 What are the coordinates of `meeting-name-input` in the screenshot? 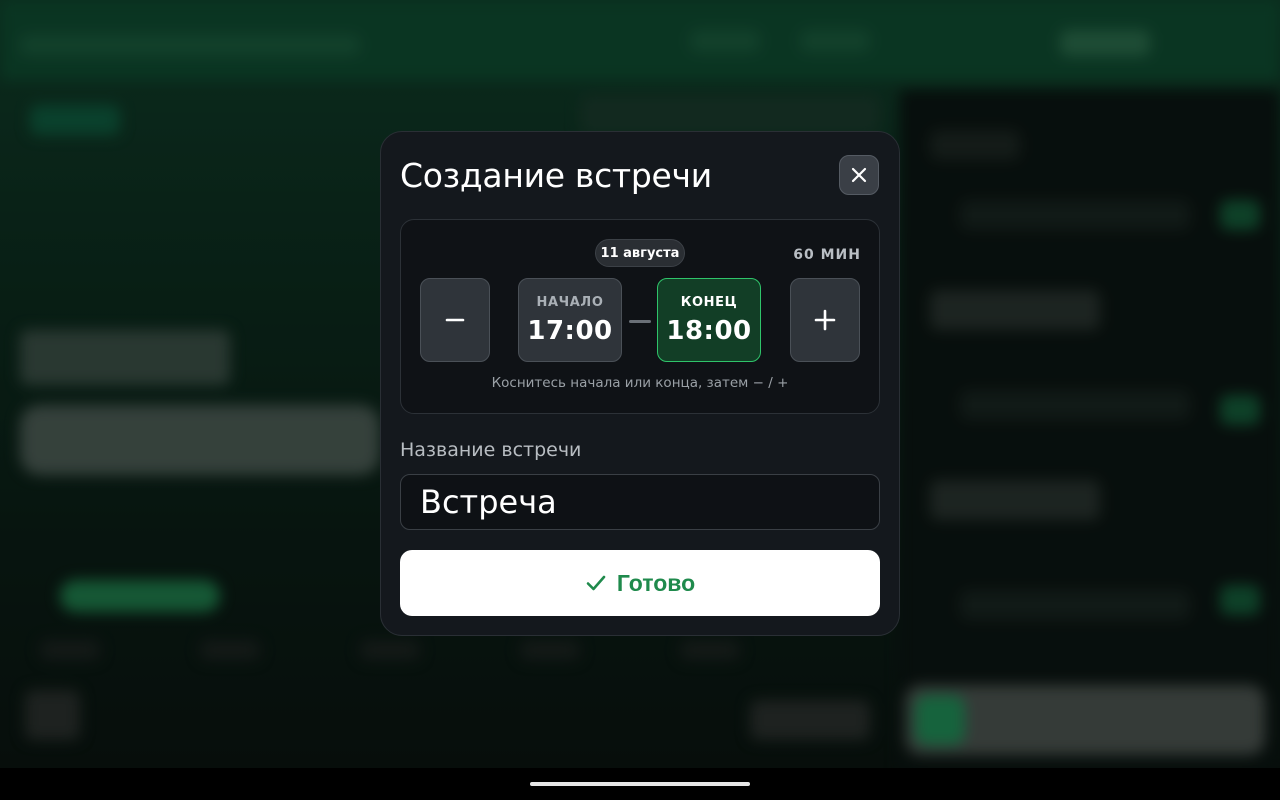 It's located at (640, 502).